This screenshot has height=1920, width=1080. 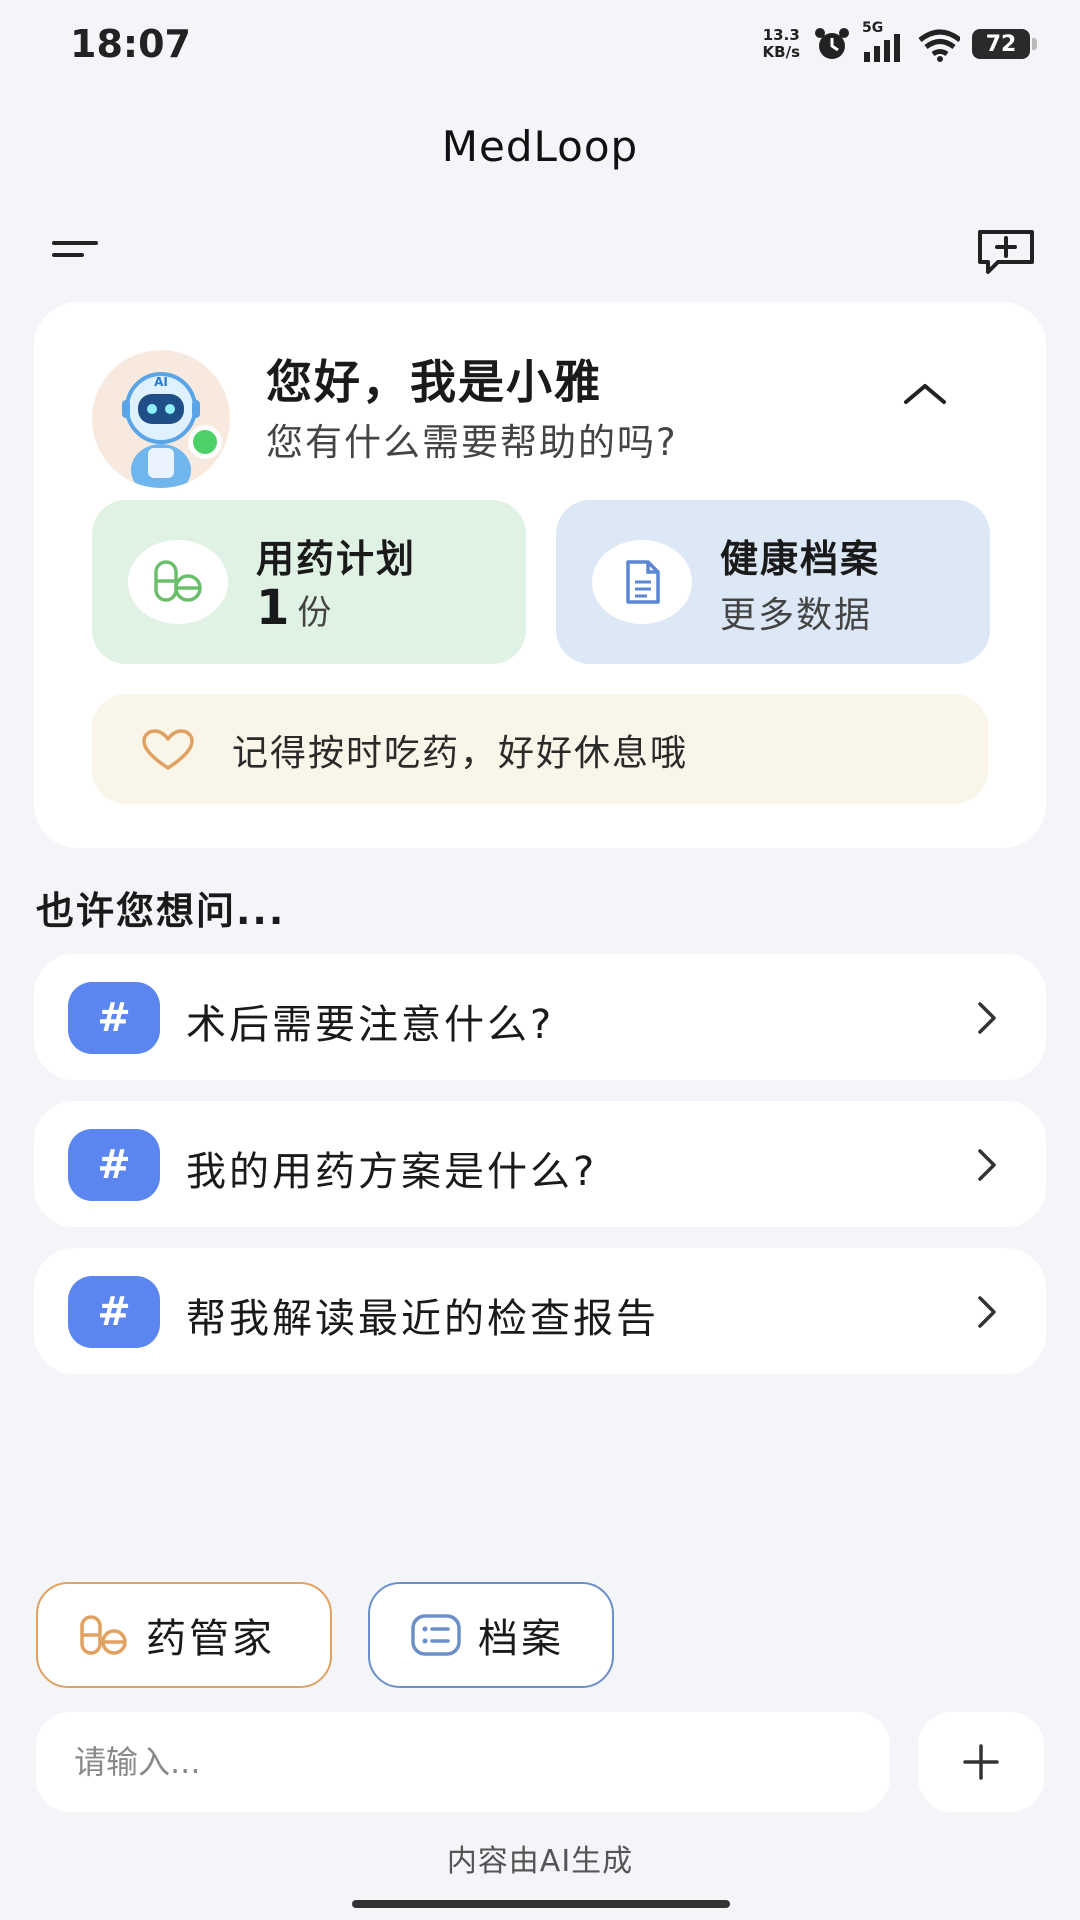 I want to click on reminder-banner: 记得按时吃药，好好休息哦, so click(x=540, y=749).